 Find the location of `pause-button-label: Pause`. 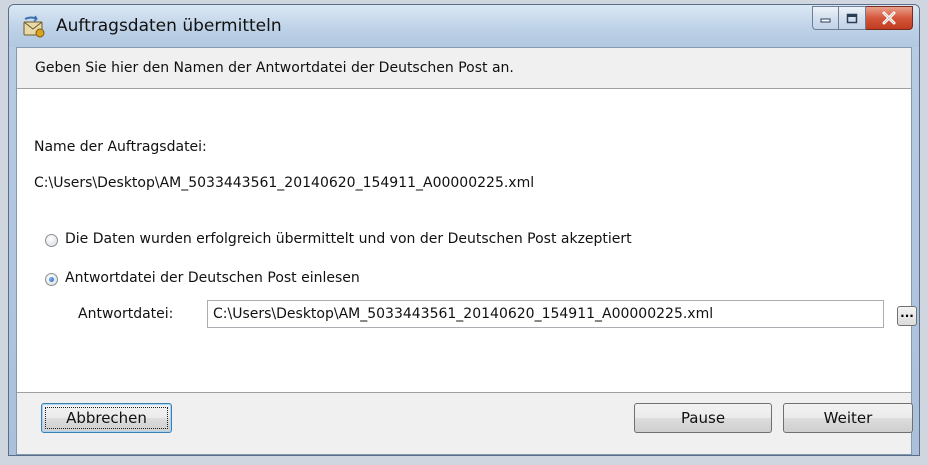

pause-button-label: Pause is located at coordinates (703, 418).